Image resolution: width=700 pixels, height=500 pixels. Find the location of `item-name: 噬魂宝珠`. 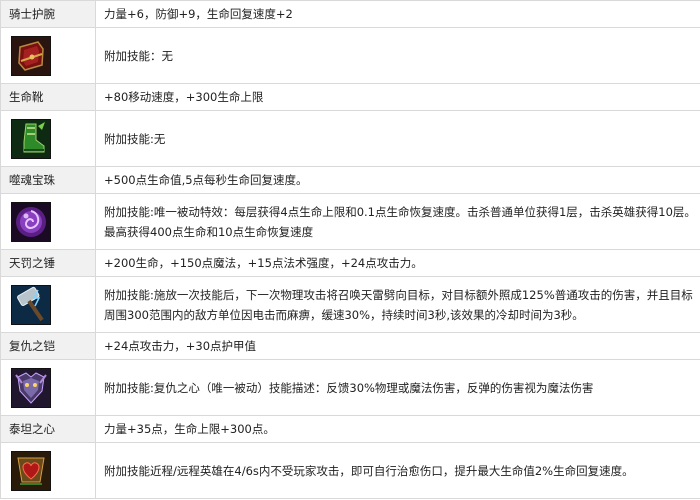

item-name: 噬魂宝珠 is located at coordinates (48, 180).